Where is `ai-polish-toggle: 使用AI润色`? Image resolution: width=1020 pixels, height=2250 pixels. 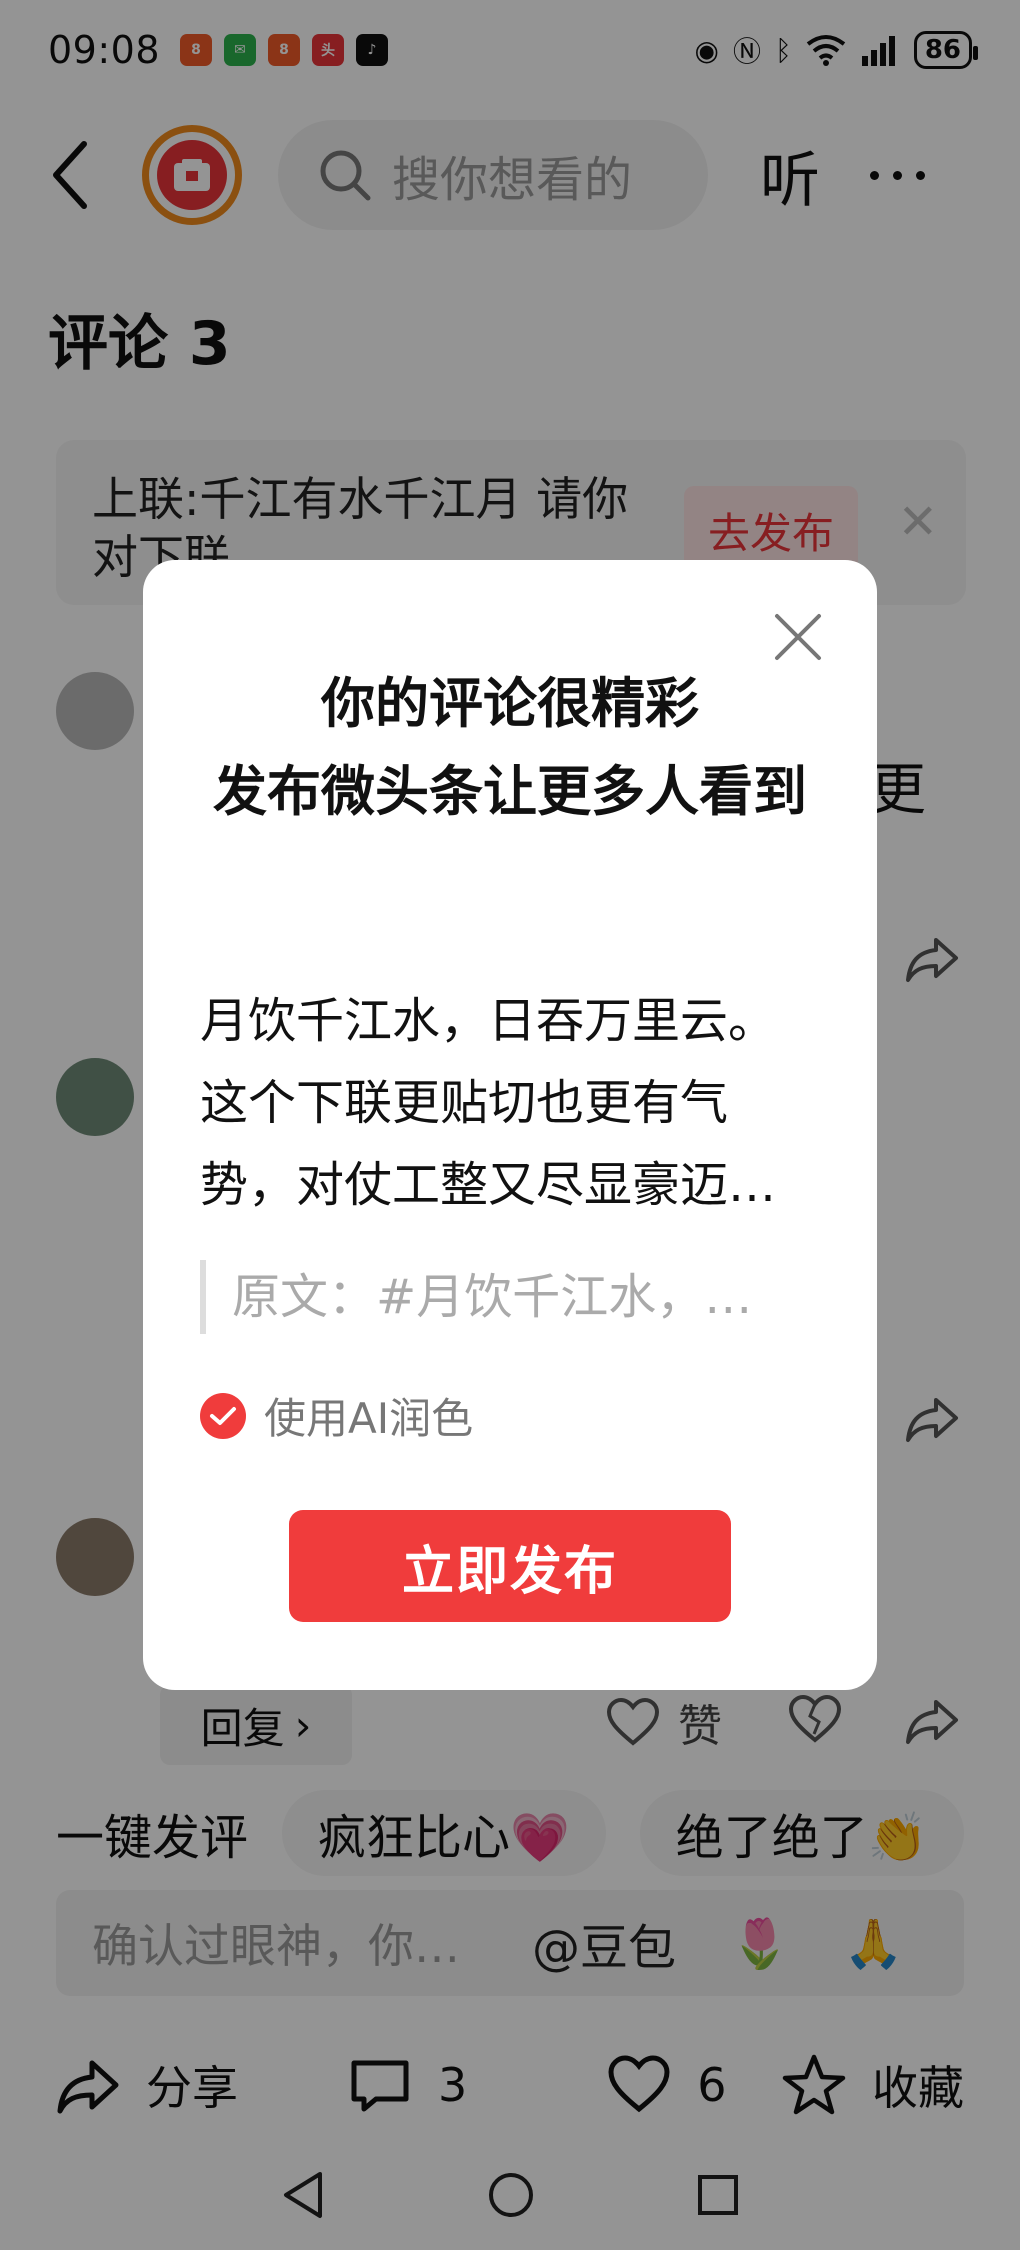 ai-polish-toggle: 使用AI润色 is located at coordinates (336, 1415).